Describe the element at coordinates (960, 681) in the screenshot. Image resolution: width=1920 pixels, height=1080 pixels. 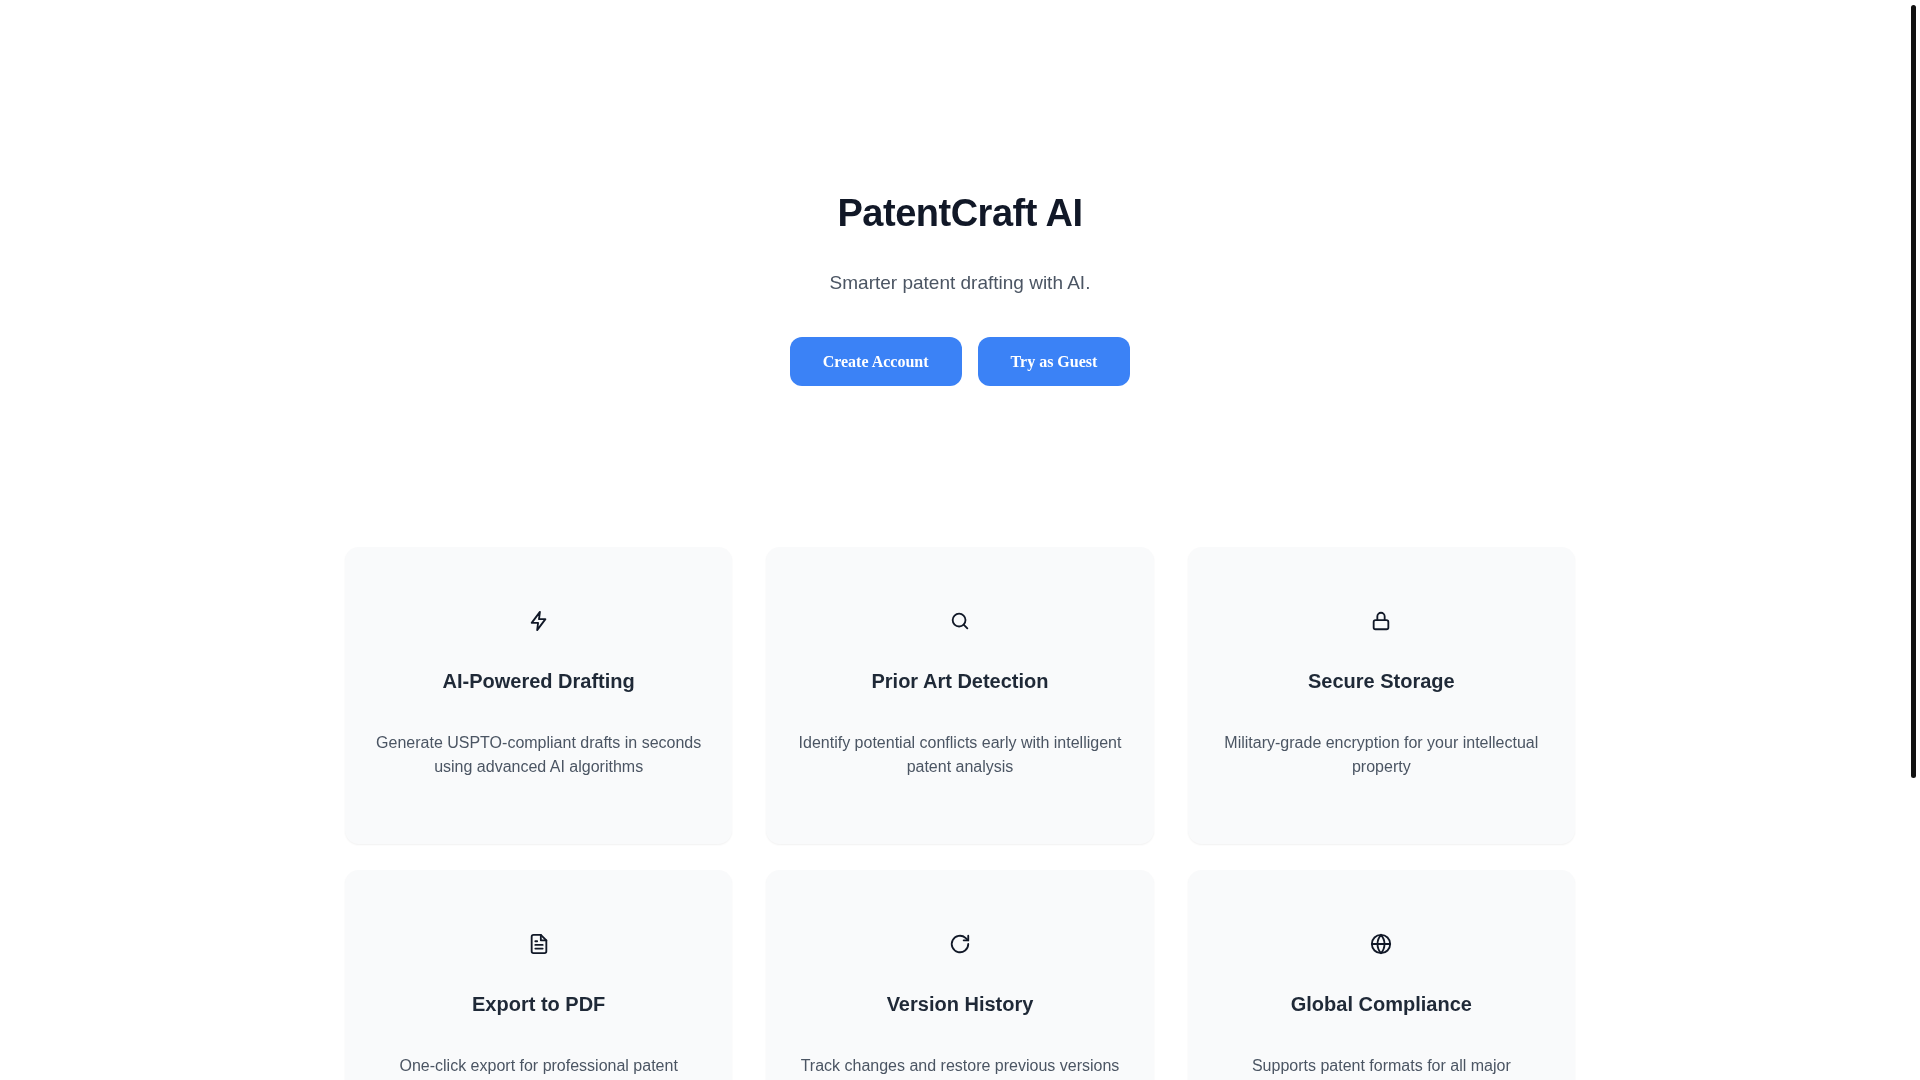
I see `feature-title: Prior Art Detection` at that location.